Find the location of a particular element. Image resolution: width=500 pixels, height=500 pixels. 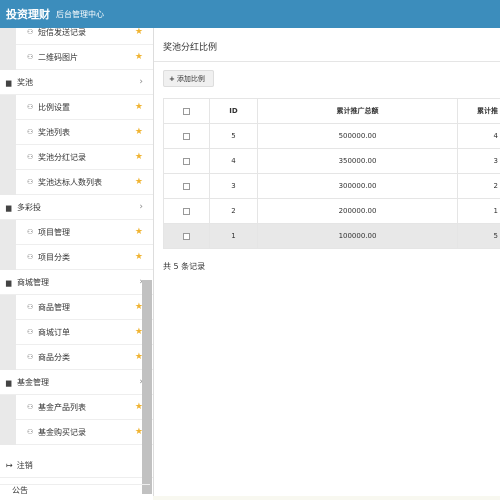

sign-out-icon: ↦ is located at coordinates (9, 465).